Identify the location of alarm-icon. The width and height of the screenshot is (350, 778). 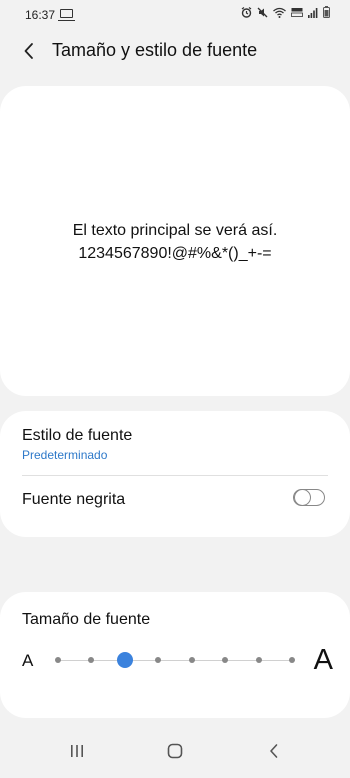
(246, 12).